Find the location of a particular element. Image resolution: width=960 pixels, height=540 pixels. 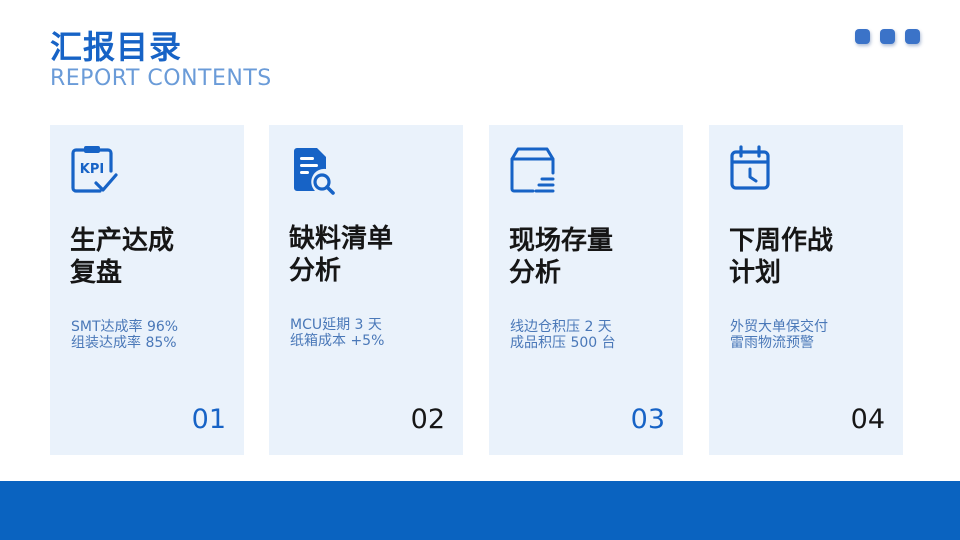

decorative-dots is located at coordinates (887, 36).